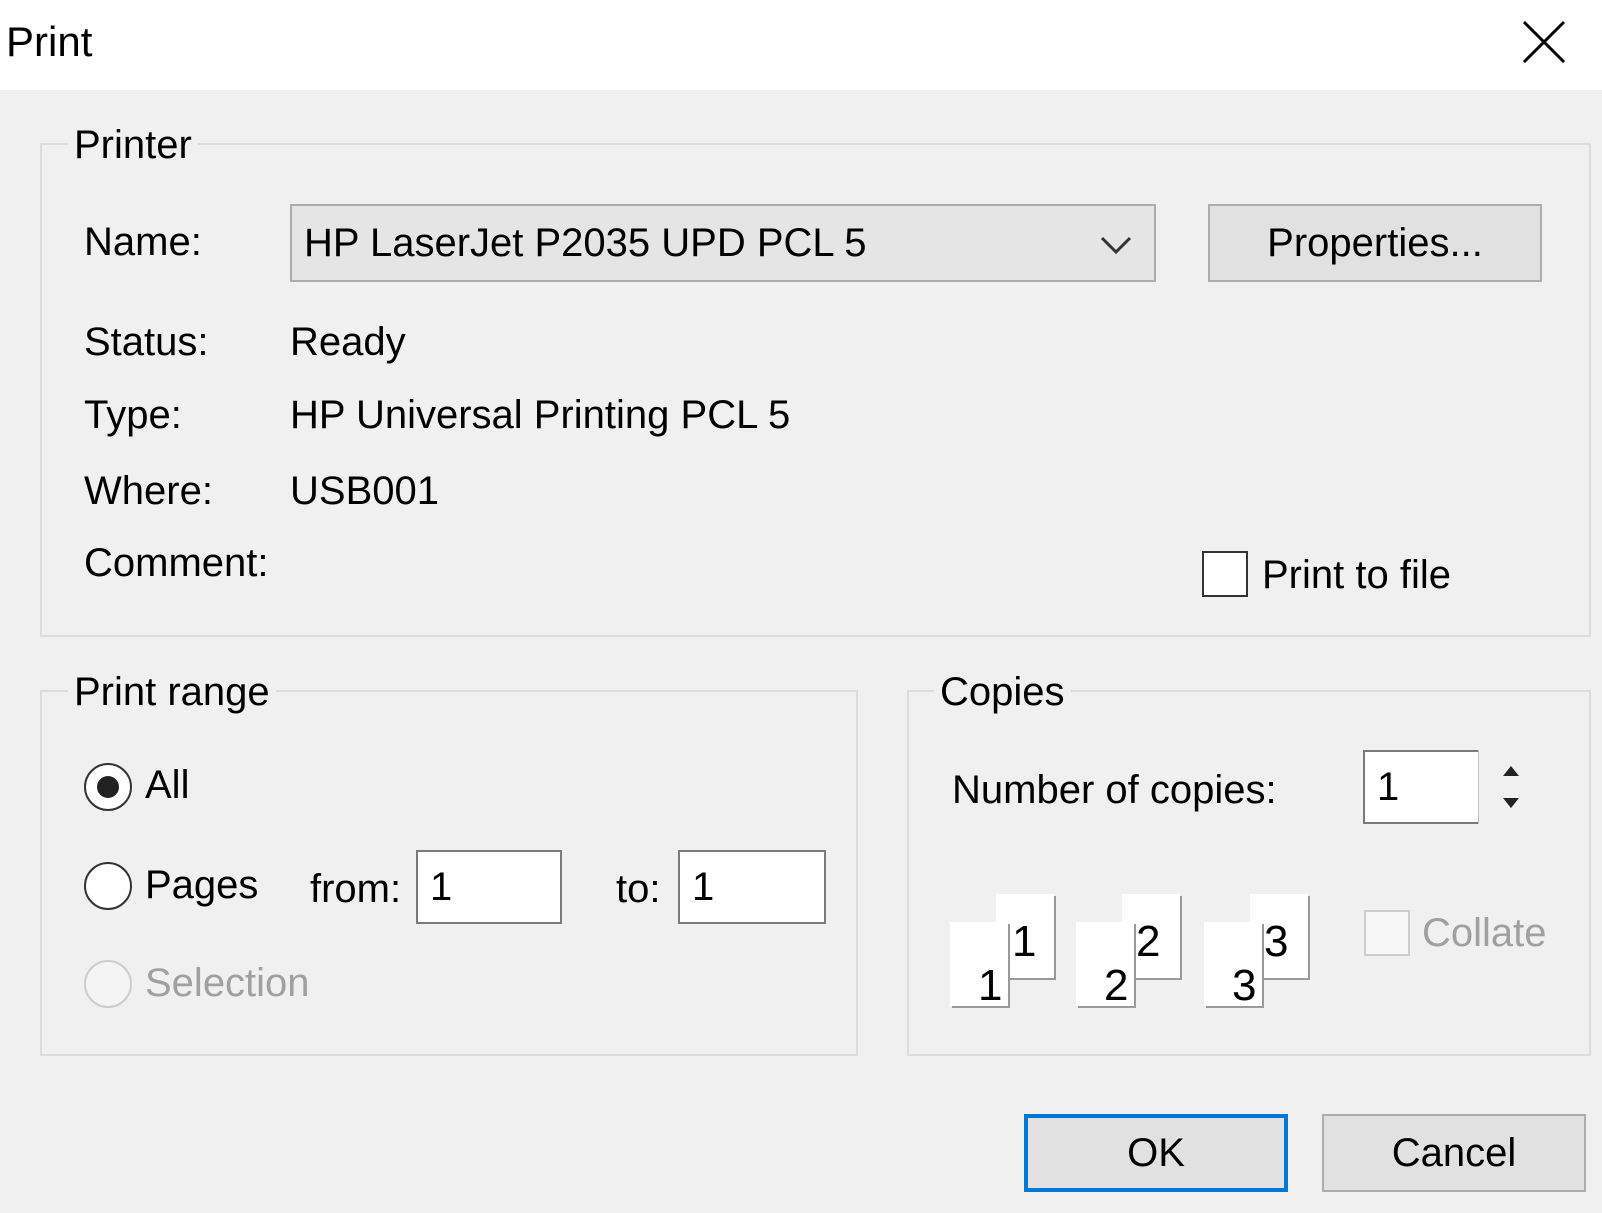  I want to click on selection-label: Selection, so click(227, 983).